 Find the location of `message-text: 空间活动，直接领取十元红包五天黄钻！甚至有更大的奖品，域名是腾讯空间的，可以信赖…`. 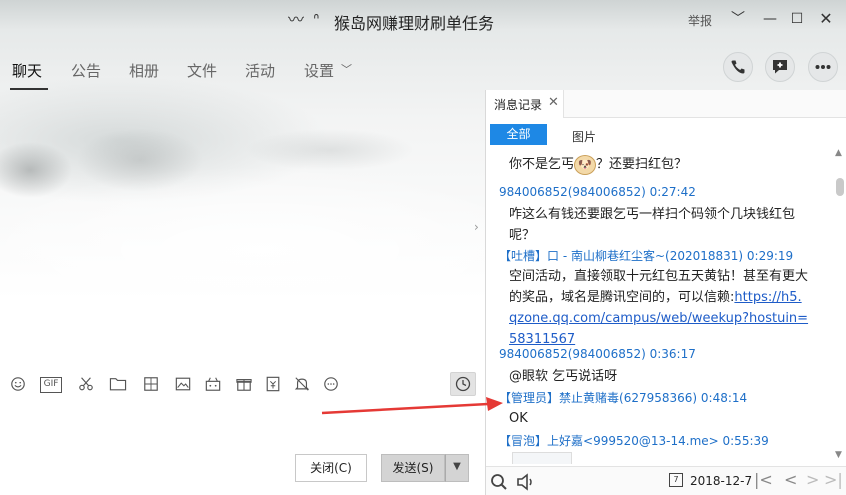

message-text: 空间活动，直接领取十元红包五天黄钻！甚至有更大的奖品，域名是腾讯空间的，可以信赖… is located at coordinates (659, 308).